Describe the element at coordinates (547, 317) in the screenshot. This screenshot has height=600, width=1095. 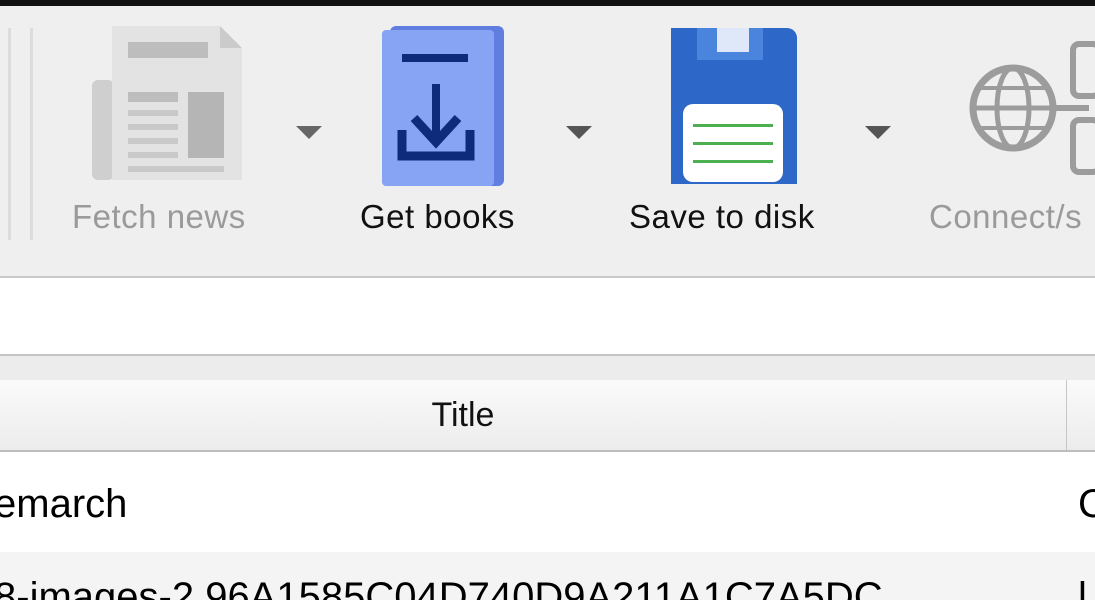
I see `search-bar-area` at that location.